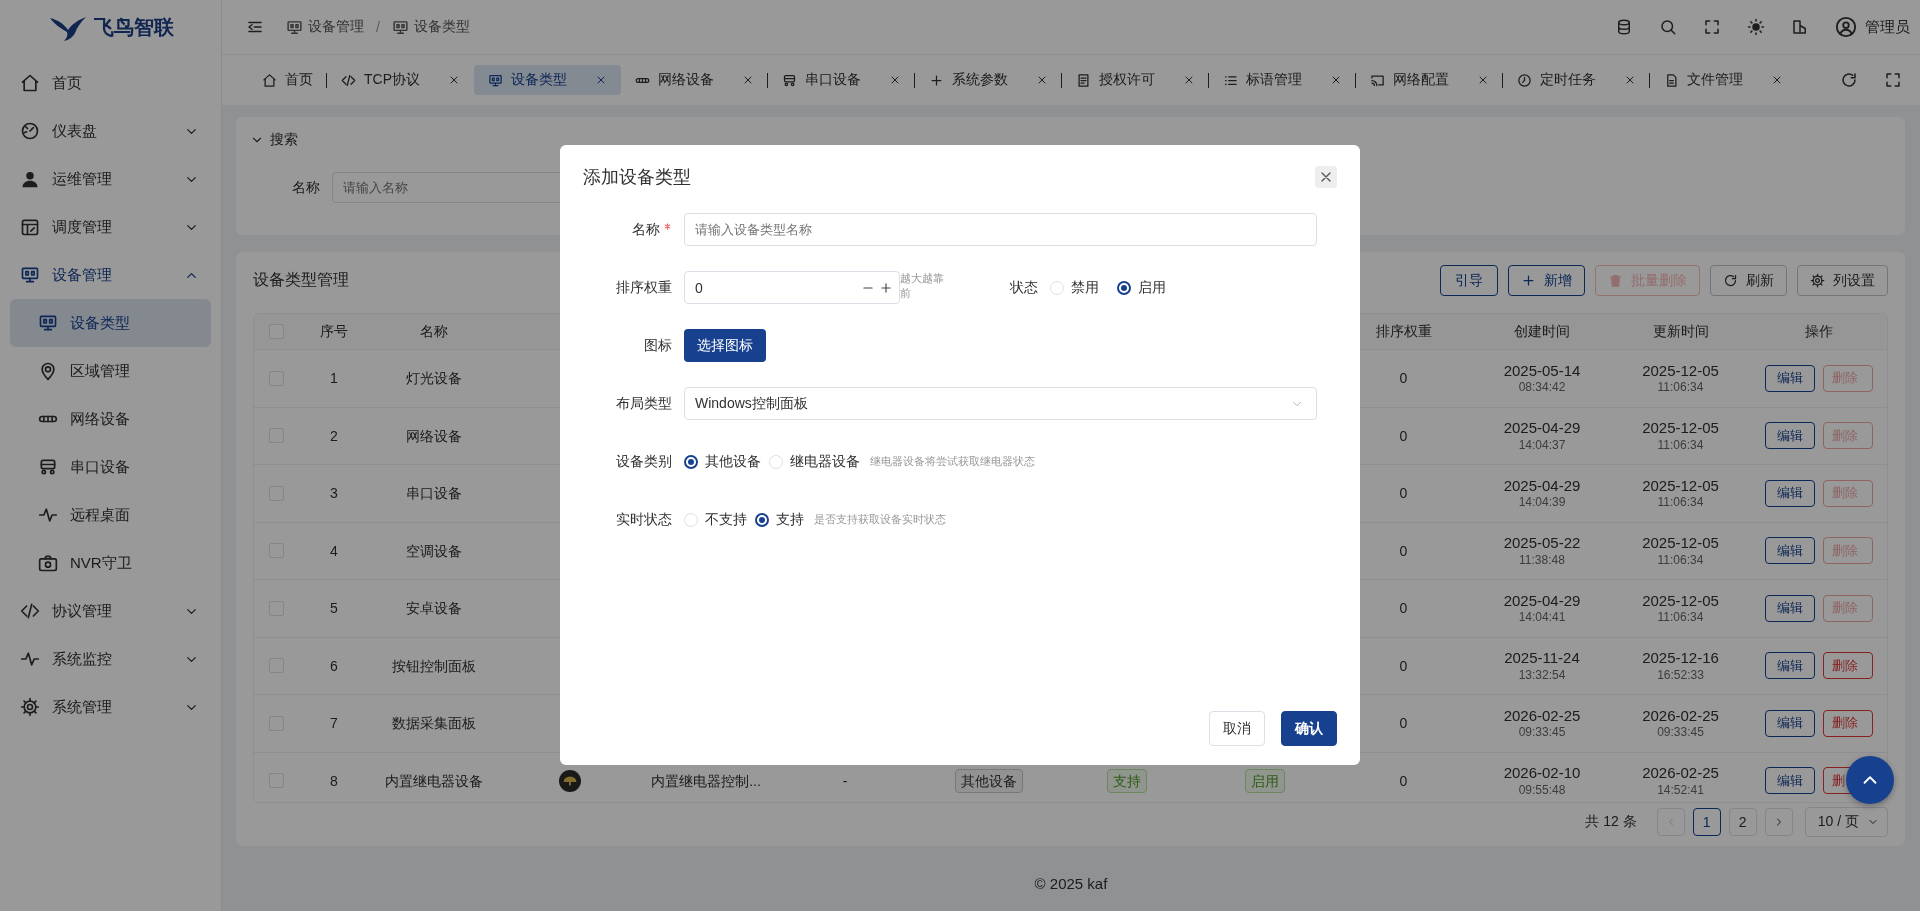  Describe the element at coordinates (110, 563) in the screenshot. I see `menu-item: NVR守卫` at that location.